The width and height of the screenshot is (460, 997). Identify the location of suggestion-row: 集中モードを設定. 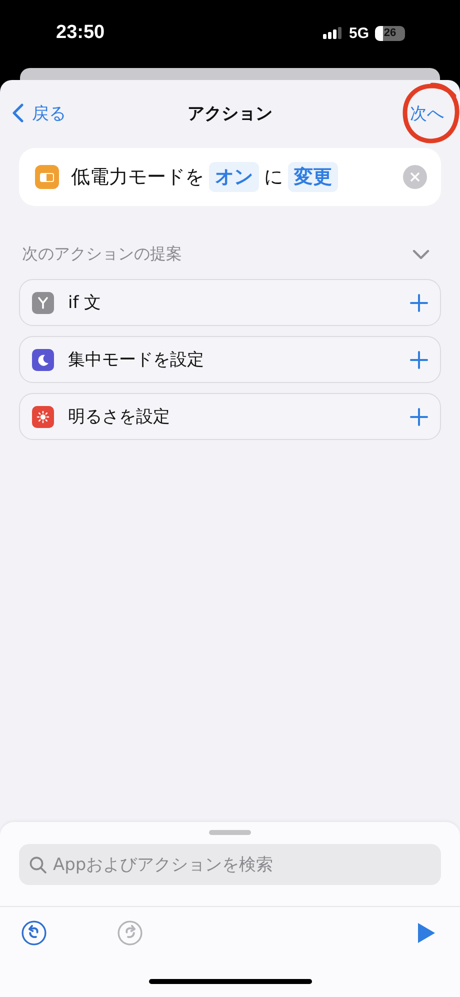
(230, 359).